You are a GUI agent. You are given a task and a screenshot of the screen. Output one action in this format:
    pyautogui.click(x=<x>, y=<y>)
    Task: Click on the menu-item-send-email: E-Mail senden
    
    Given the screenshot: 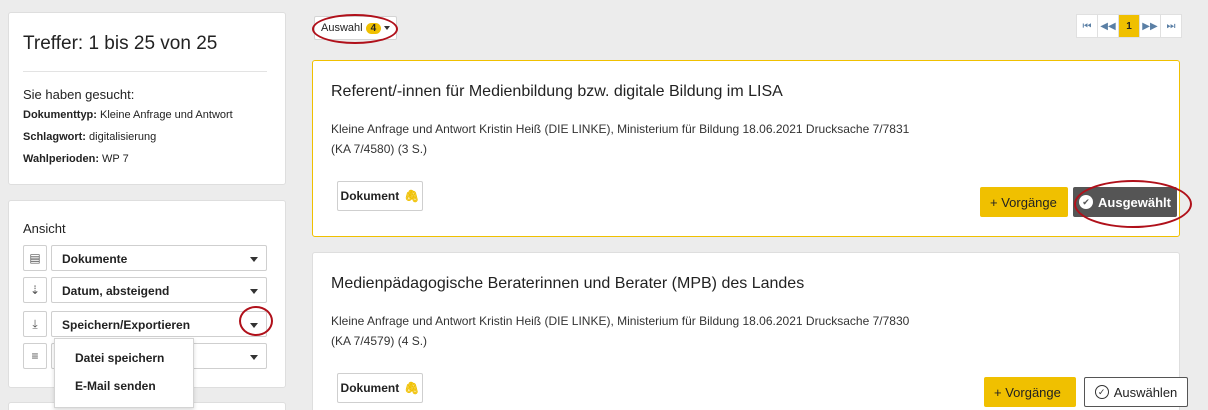 What is the action you would take?
    pyautogui.click(x=115, y=386)
    